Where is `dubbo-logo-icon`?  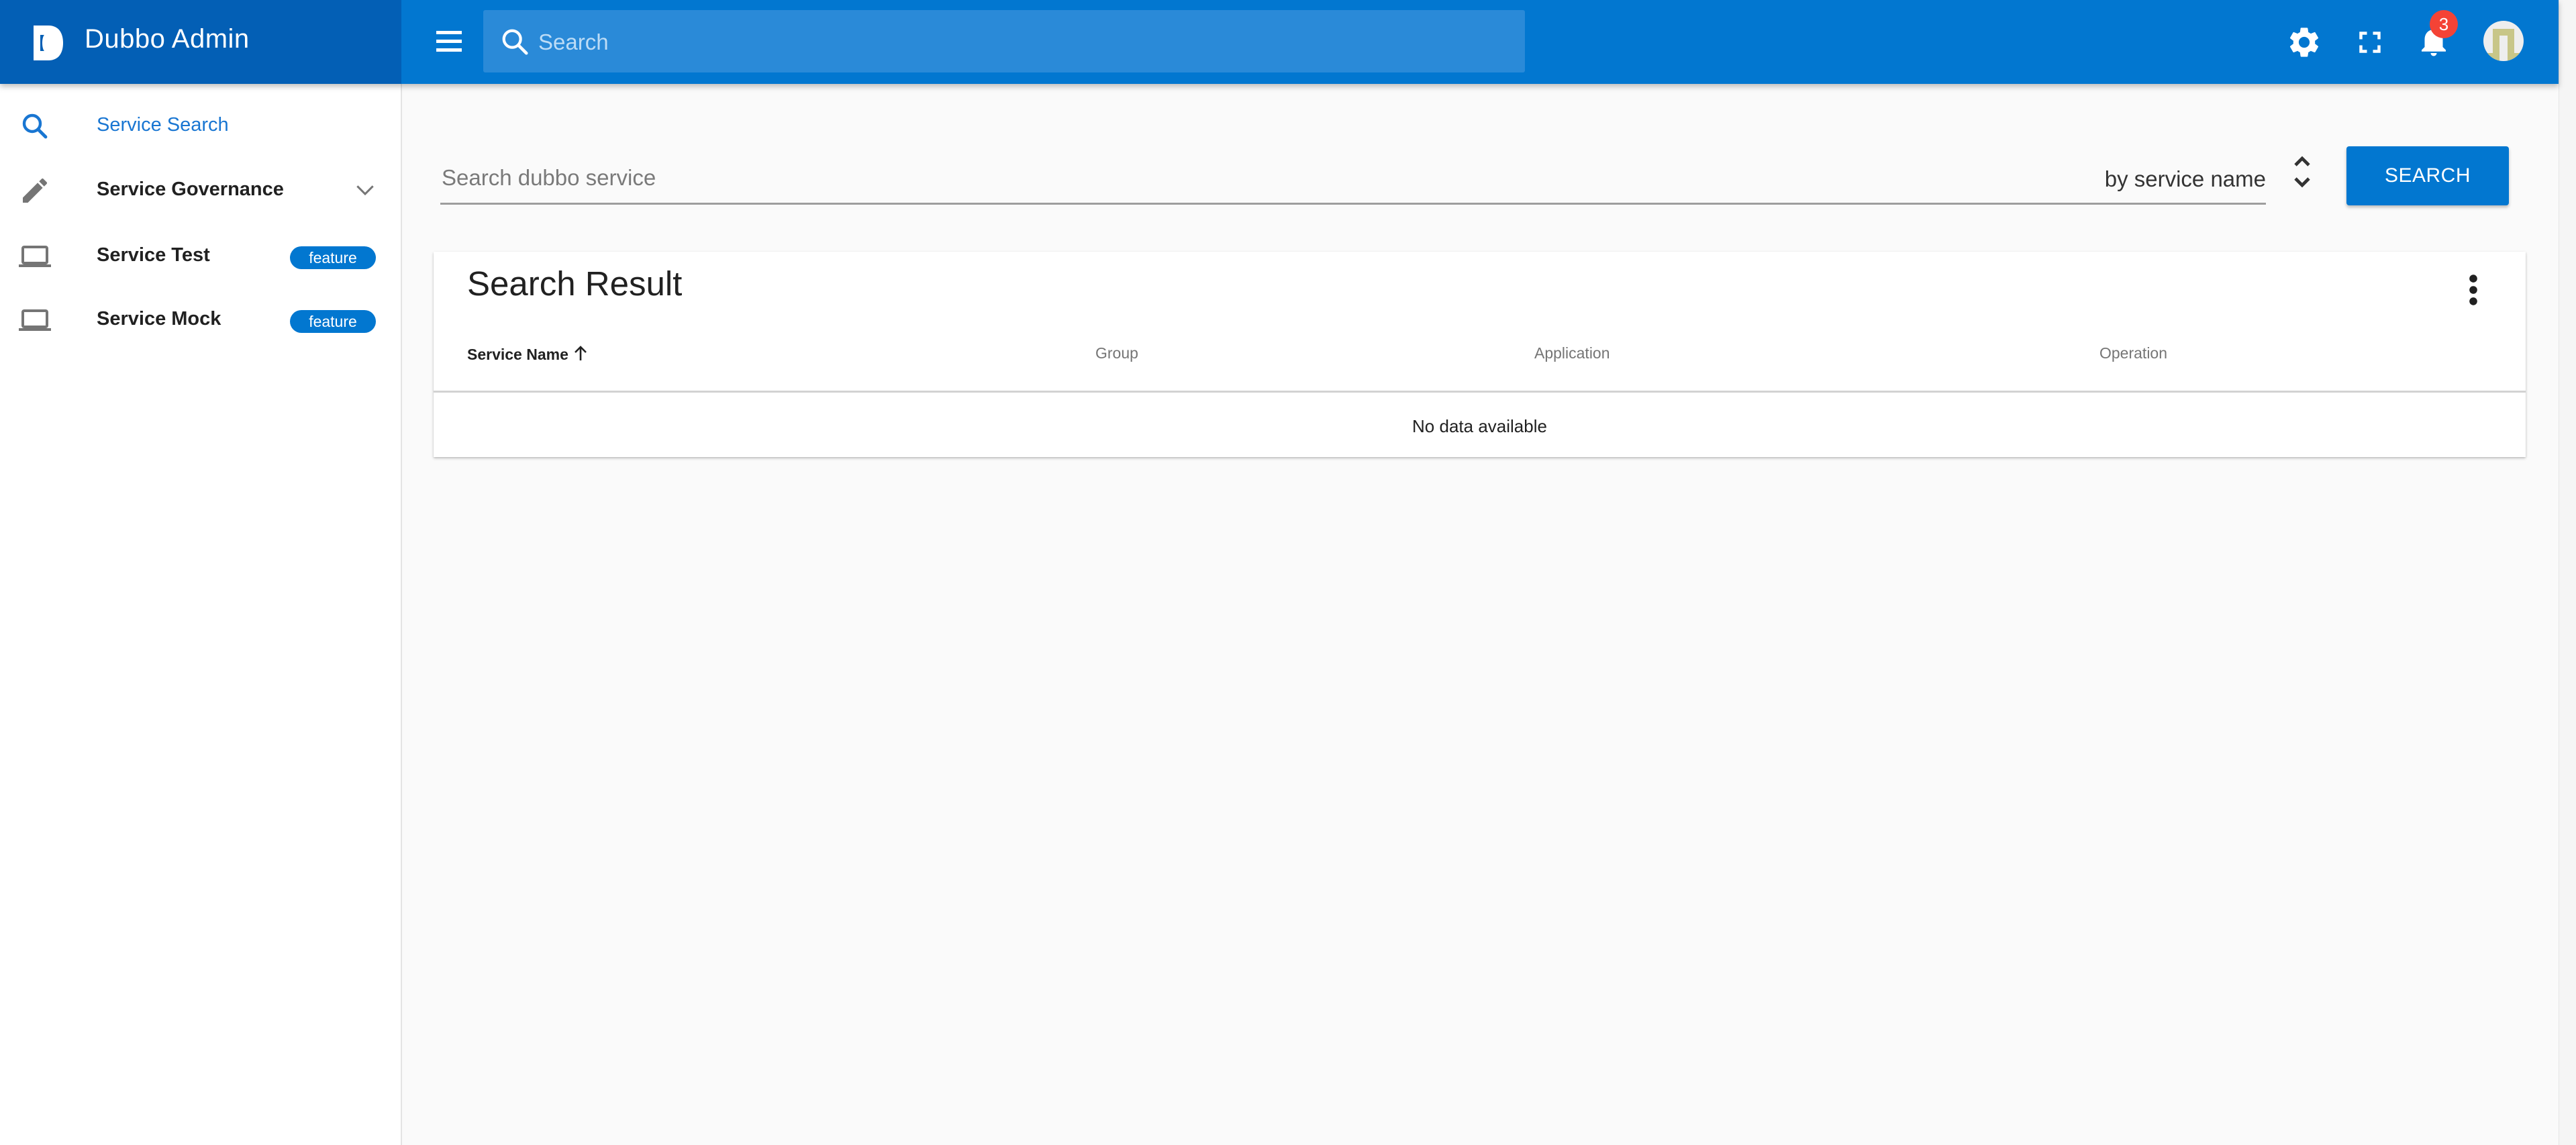 dubbo-logo-icon is located at coordinates (48, 43).